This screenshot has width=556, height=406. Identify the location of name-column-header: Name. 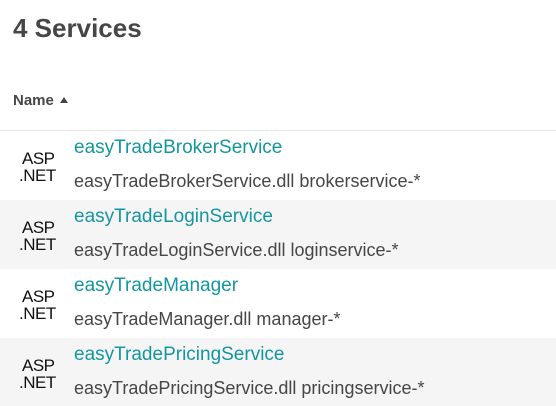
(40, 100).